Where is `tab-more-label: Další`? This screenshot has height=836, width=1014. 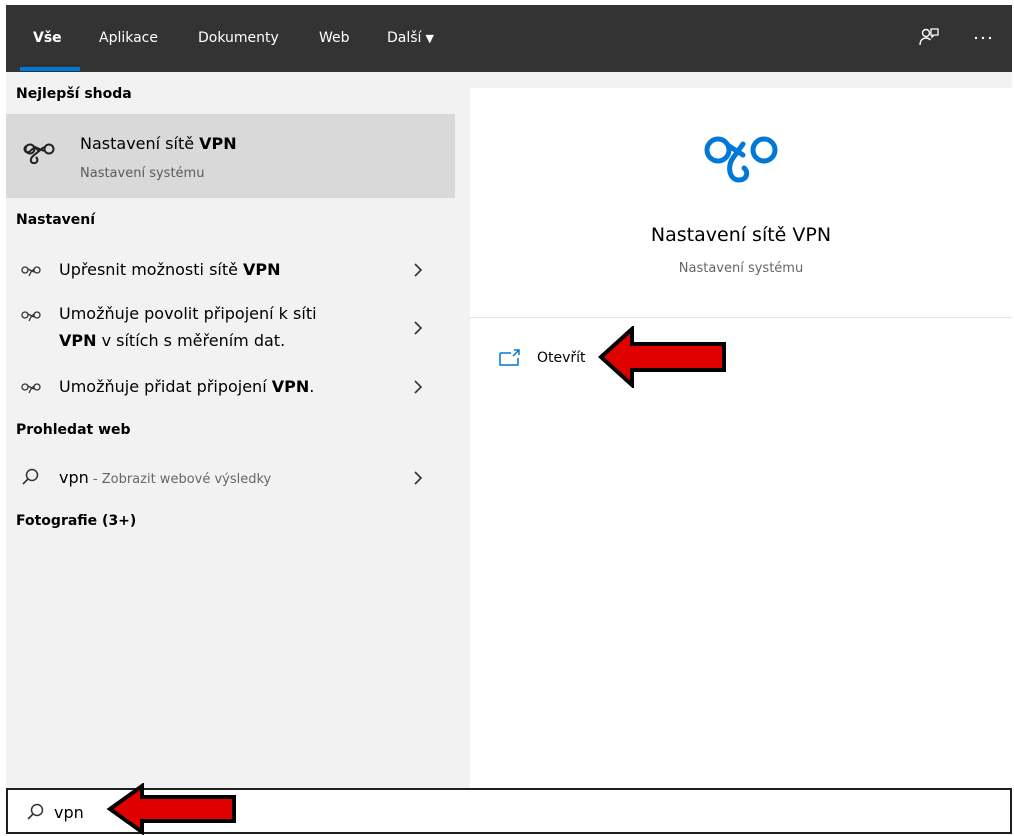
tab-more-label: Další is located at coordinates (404, 38).